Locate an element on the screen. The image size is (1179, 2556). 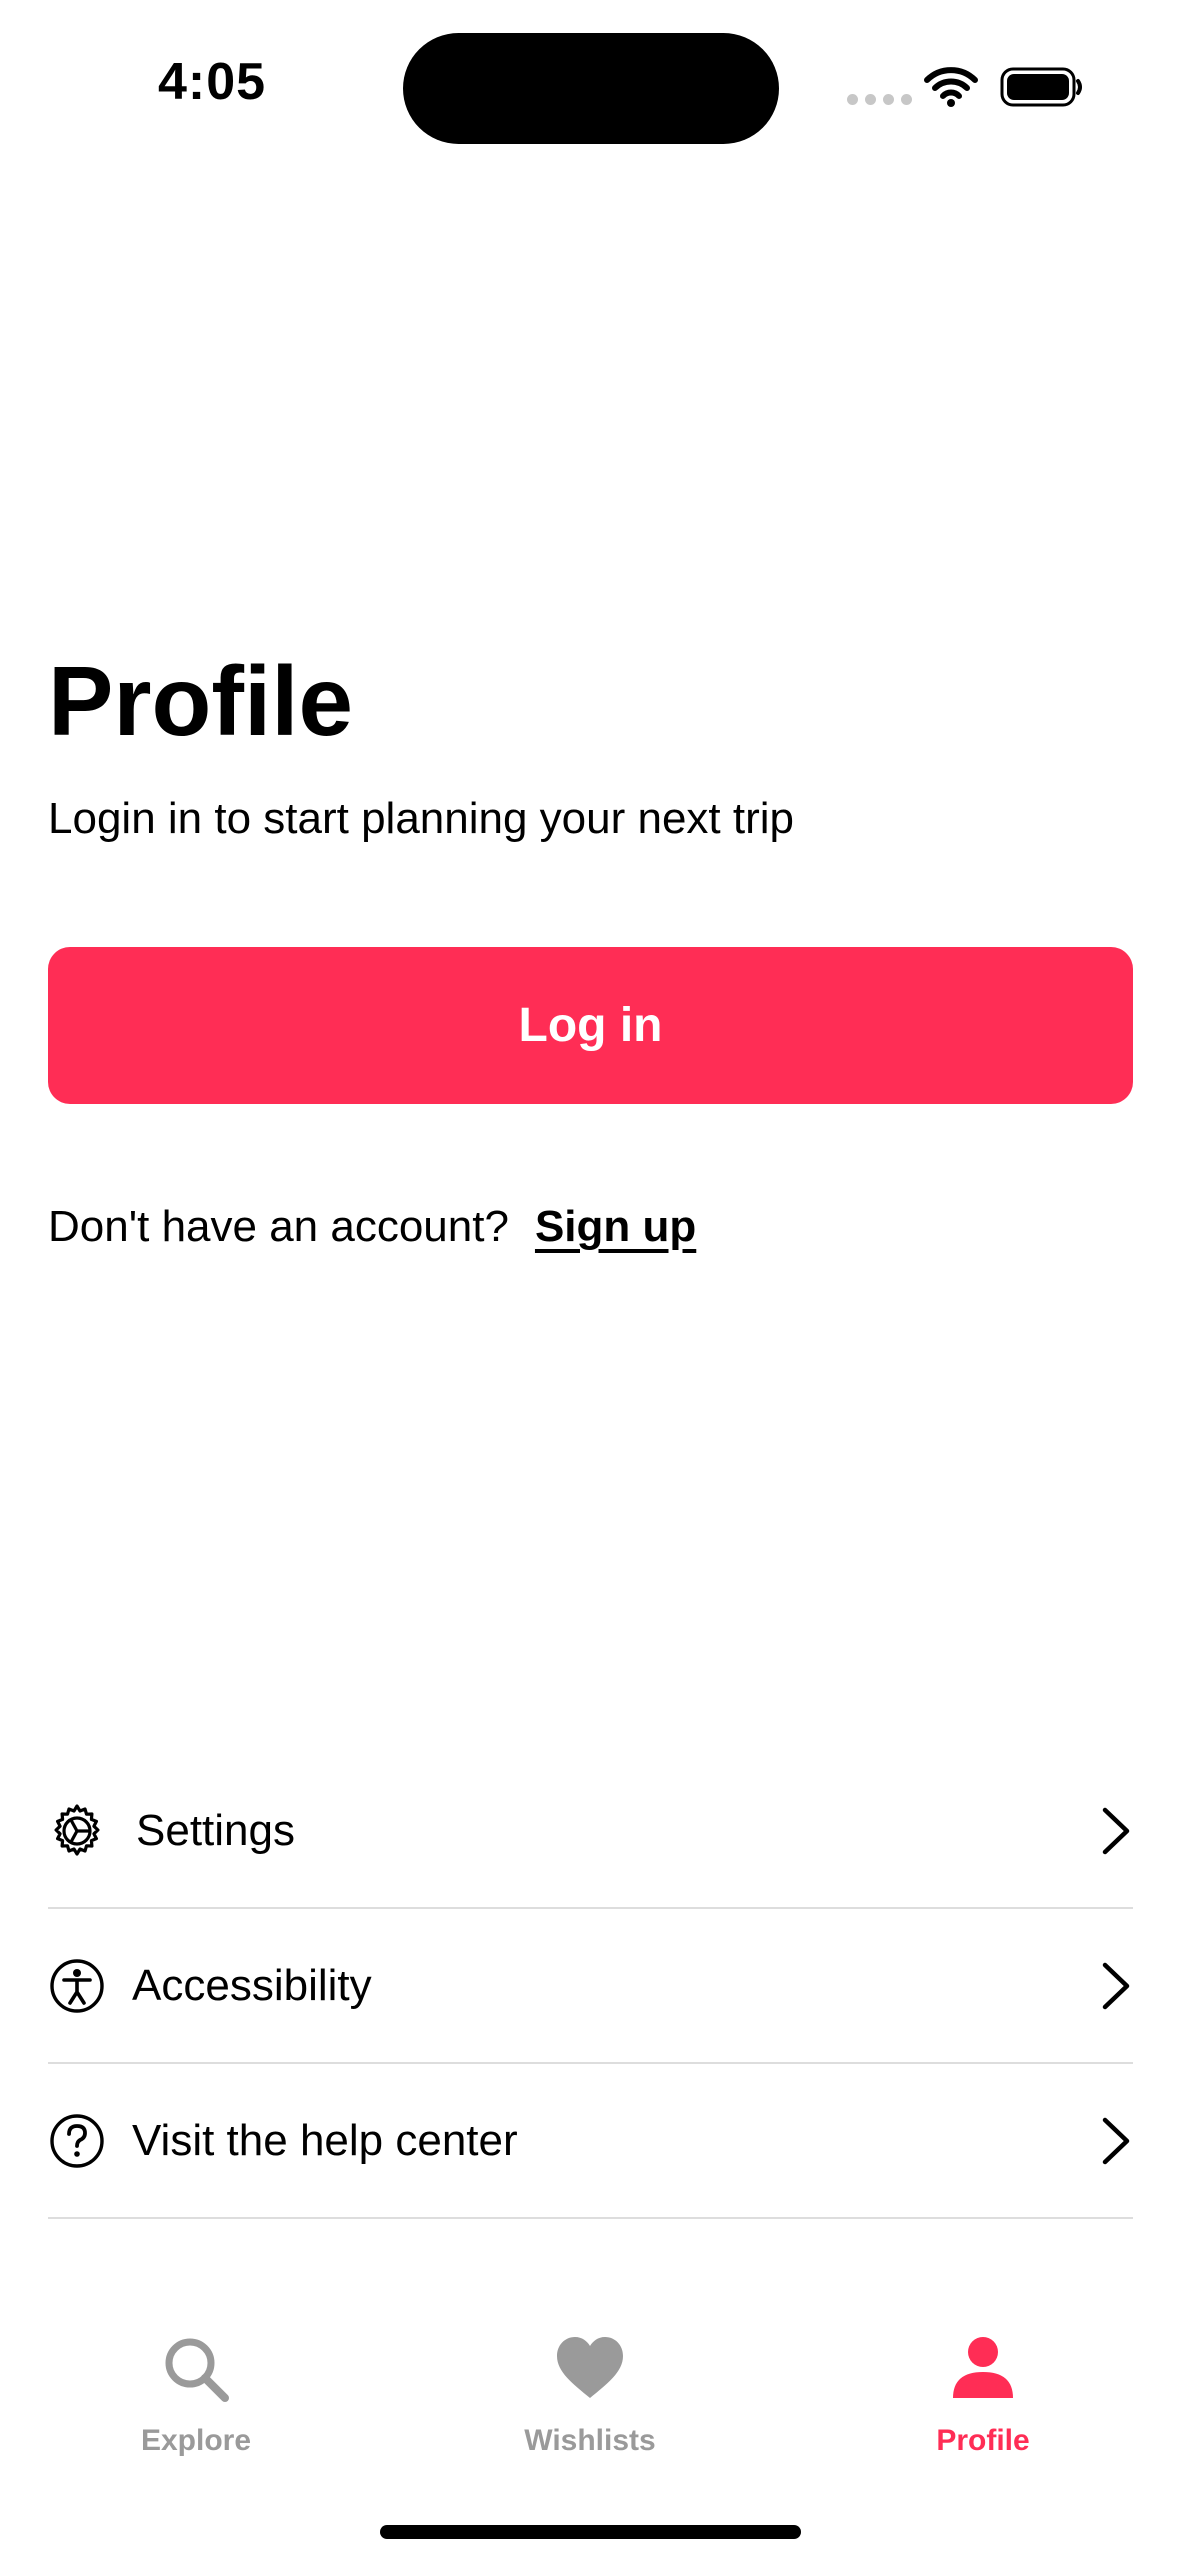
tab-bar: Explore Wishlists Profile is located at coordinates (589, 2395).